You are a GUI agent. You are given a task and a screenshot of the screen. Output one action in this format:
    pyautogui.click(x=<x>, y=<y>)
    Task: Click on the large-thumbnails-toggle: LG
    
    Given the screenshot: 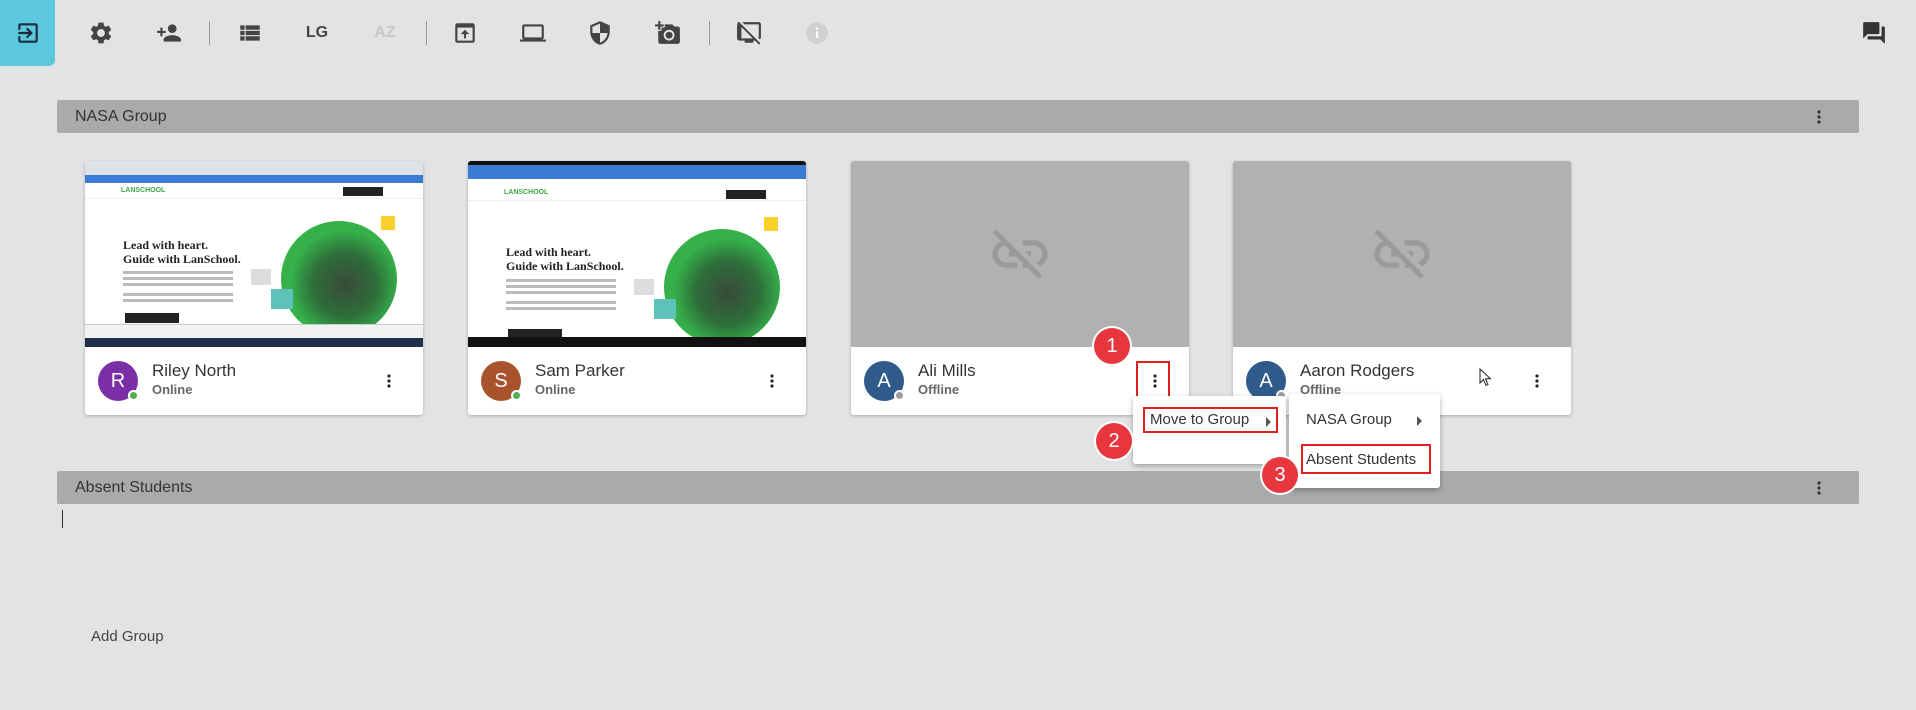 What is the action you would take?
    pyautogui.click(x=317, y=33)
    